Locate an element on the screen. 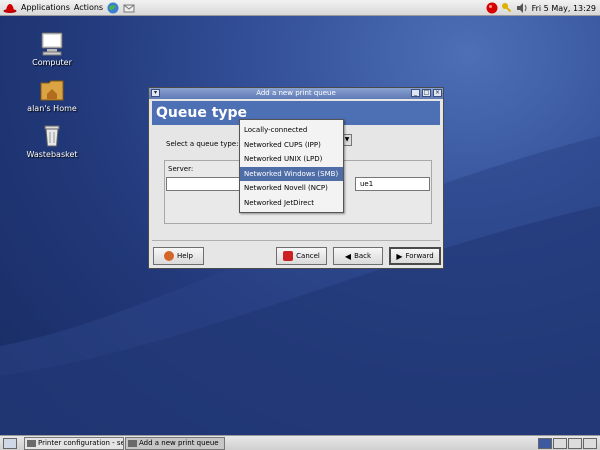 The width and height of the screenshot is (600, 450). dialog-title: Add a new print queue is located at coordinates (296, 93).